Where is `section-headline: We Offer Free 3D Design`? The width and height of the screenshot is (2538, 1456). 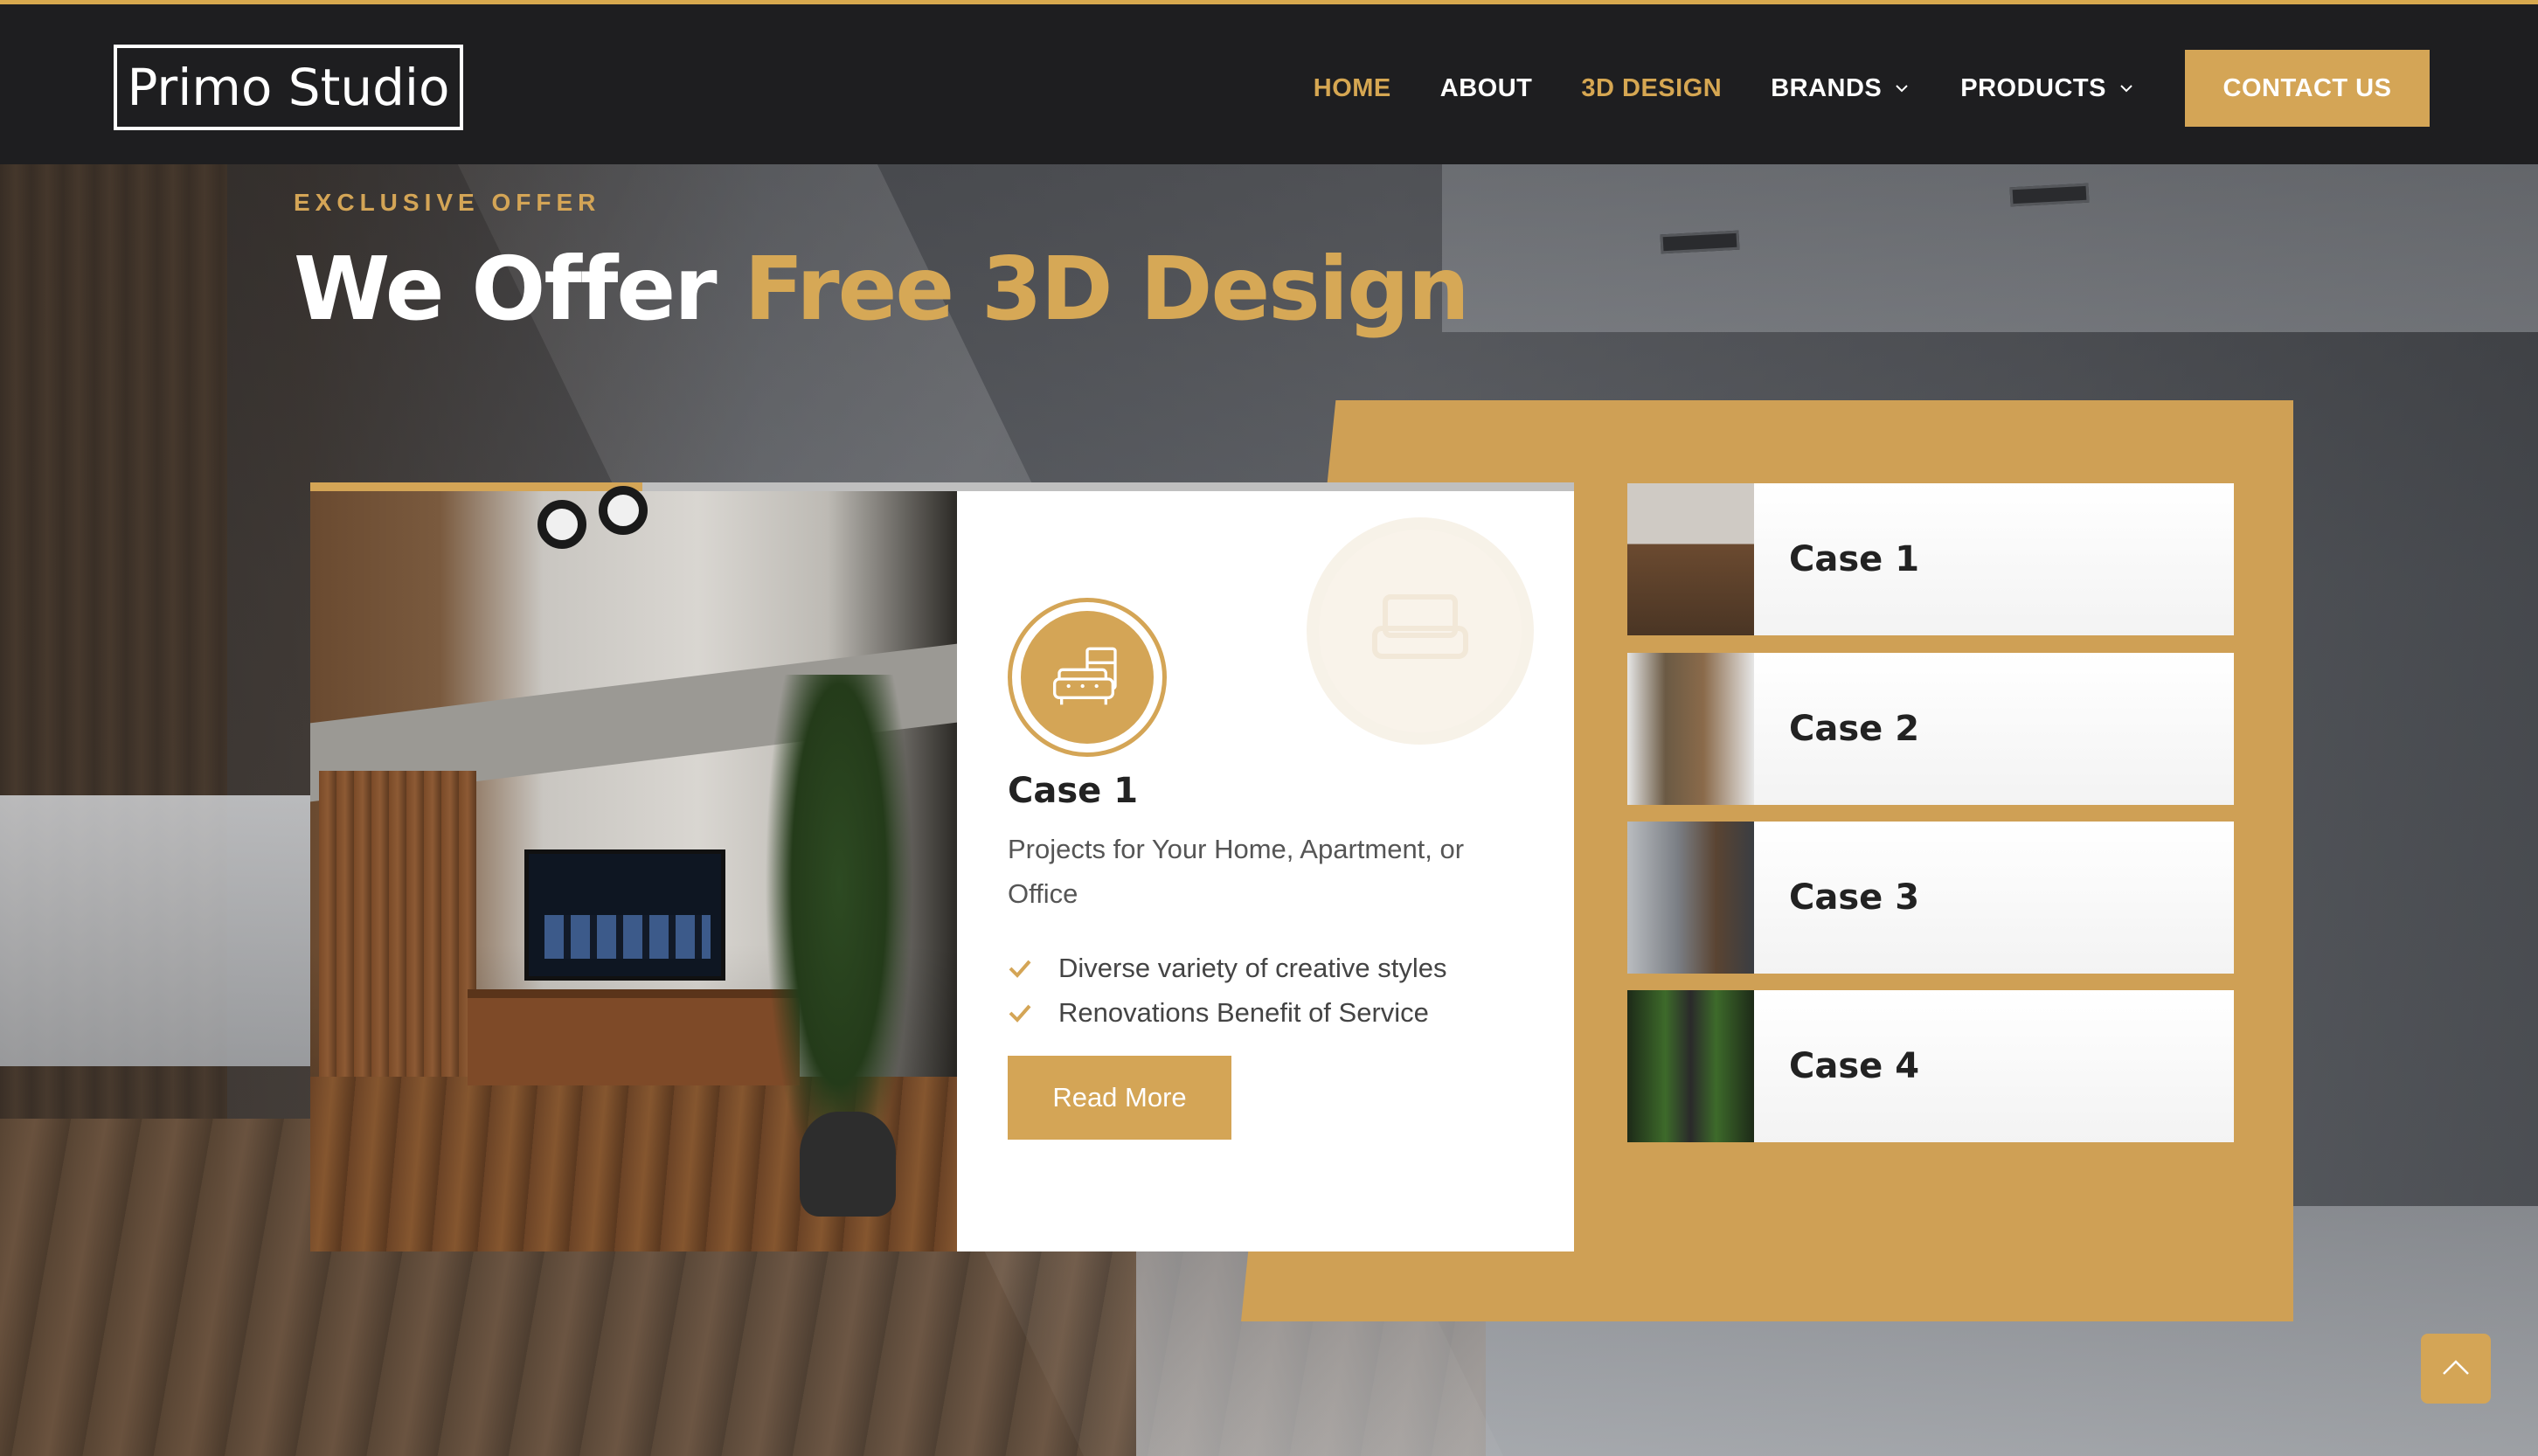 section-headline: We Offer Free 3D Design is located at coordinates (882, 289).